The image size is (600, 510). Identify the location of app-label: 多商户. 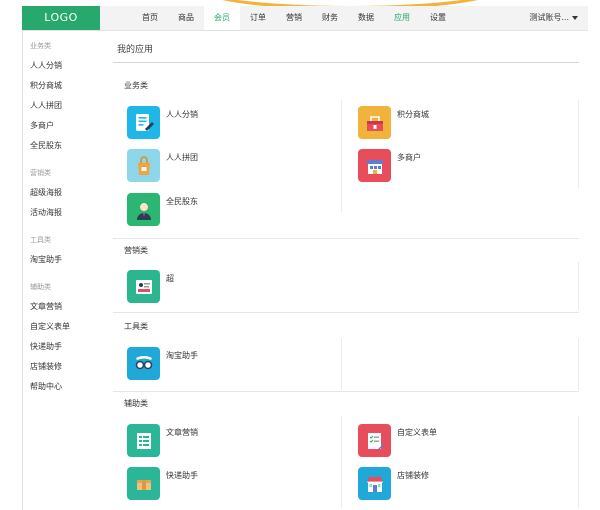
(409, 157).